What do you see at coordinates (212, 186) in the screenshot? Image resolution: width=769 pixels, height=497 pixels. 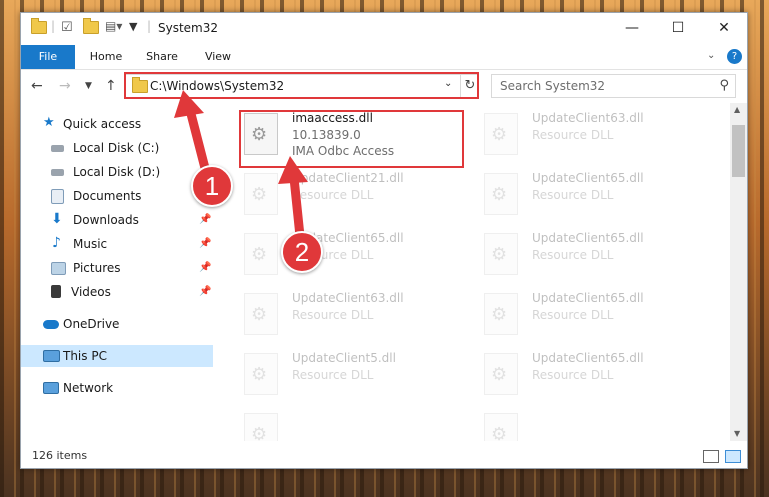 I see `step-1-badge: 1` at bounding box center [212, 186].